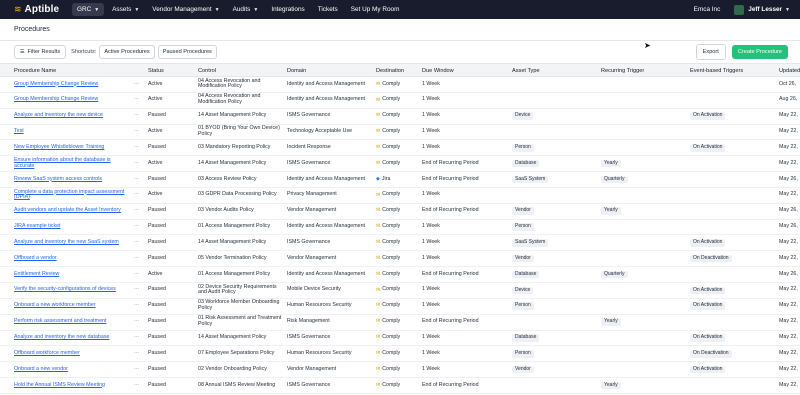  Describe the element at coordinates (127, 52) in the screenshot. I see `active-procedures-chip: Active Procedures` at that location.